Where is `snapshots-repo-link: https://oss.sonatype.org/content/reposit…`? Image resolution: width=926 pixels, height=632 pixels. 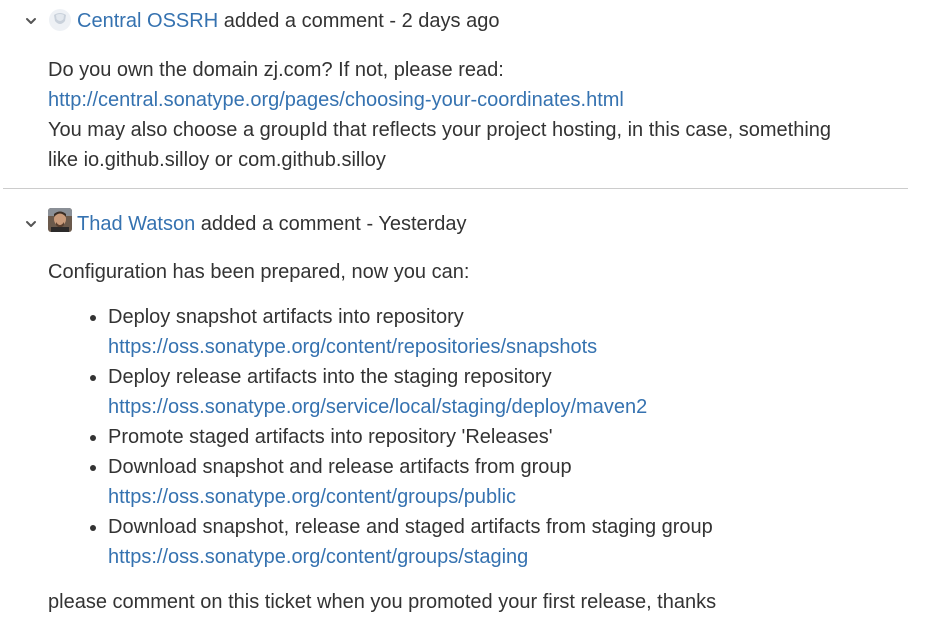
snapshots-repo-link: https://oss.sonatype.org/content/reposit… is located at coordinates (410, 347).